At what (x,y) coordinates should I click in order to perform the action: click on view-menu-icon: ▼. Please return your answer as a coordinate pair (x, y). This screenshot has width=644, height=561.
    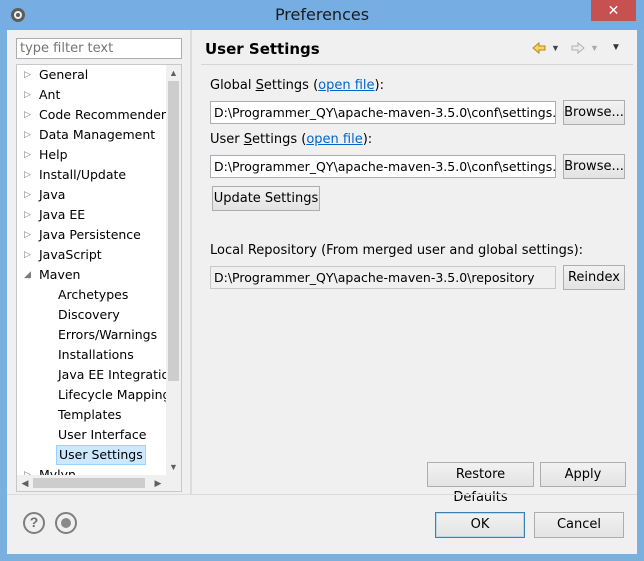
    Looking at the image, I should click on (616, 48).